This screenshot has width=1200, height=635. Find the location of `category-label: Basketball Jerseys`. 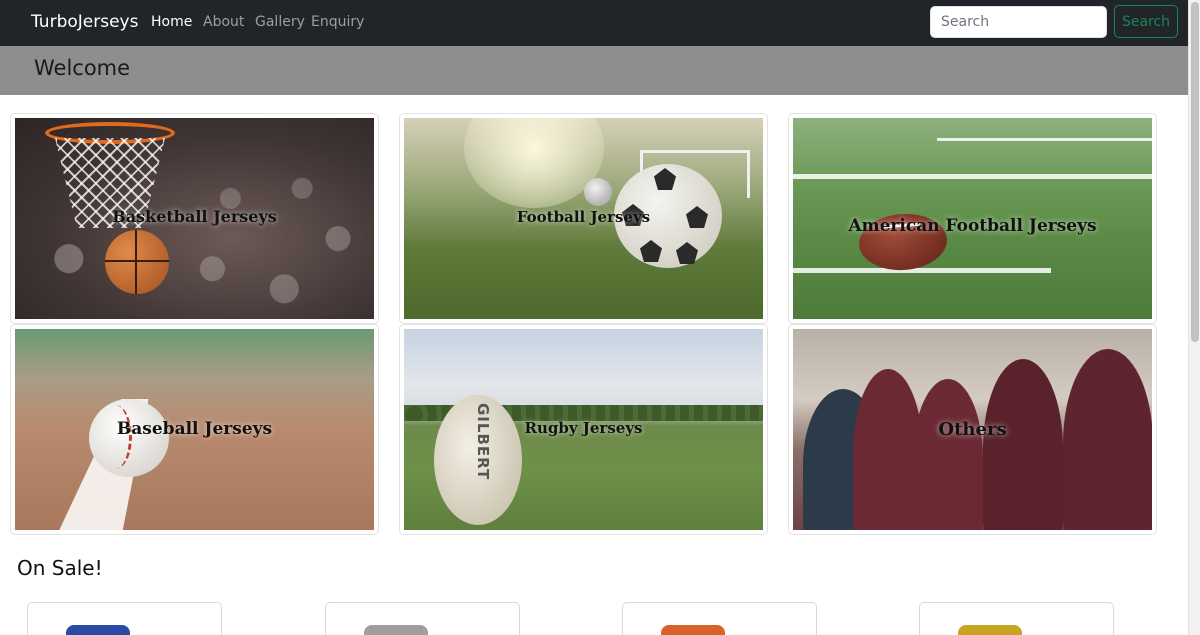

category-label: Basketball Jerseys is located at coordinates (194, 216).